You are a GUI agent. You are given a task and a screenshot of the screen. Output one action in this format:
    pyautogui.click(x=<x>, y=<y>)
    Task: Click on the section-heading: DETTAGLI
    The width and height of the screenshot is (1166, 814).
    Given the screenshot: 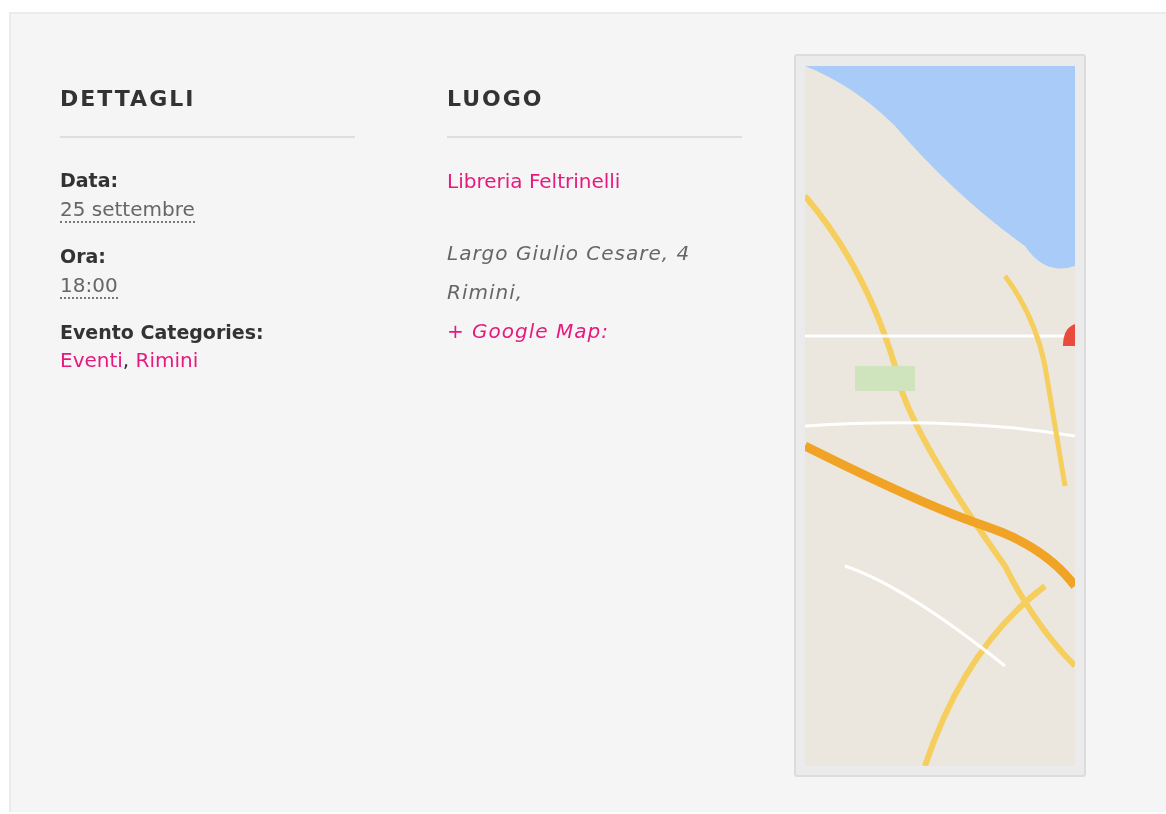 What is the action you would take?
    pyautogui.click(x=128, y=99)
    